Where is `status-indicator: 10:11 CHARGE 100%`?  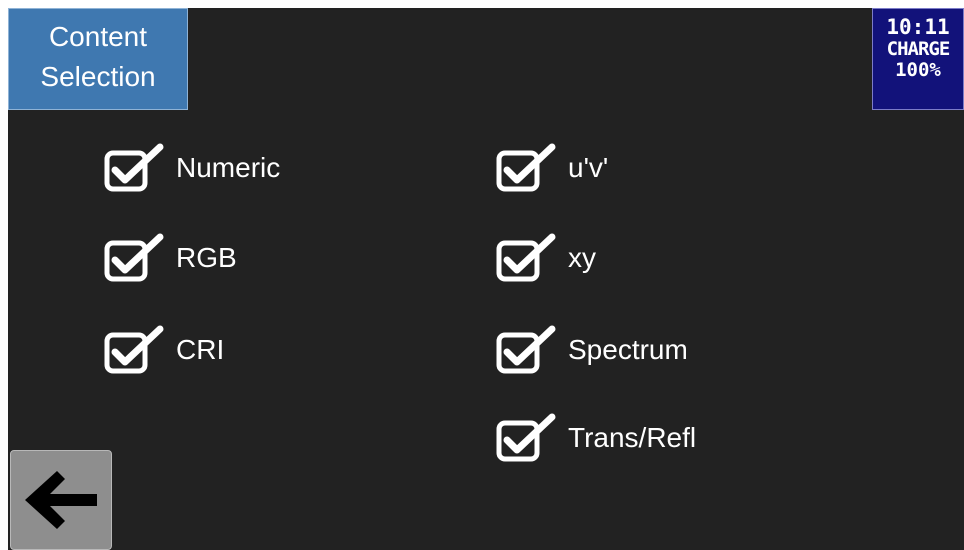
status-indicator: 10:11 CHARGE 100% is located at coordinates (918, 59).